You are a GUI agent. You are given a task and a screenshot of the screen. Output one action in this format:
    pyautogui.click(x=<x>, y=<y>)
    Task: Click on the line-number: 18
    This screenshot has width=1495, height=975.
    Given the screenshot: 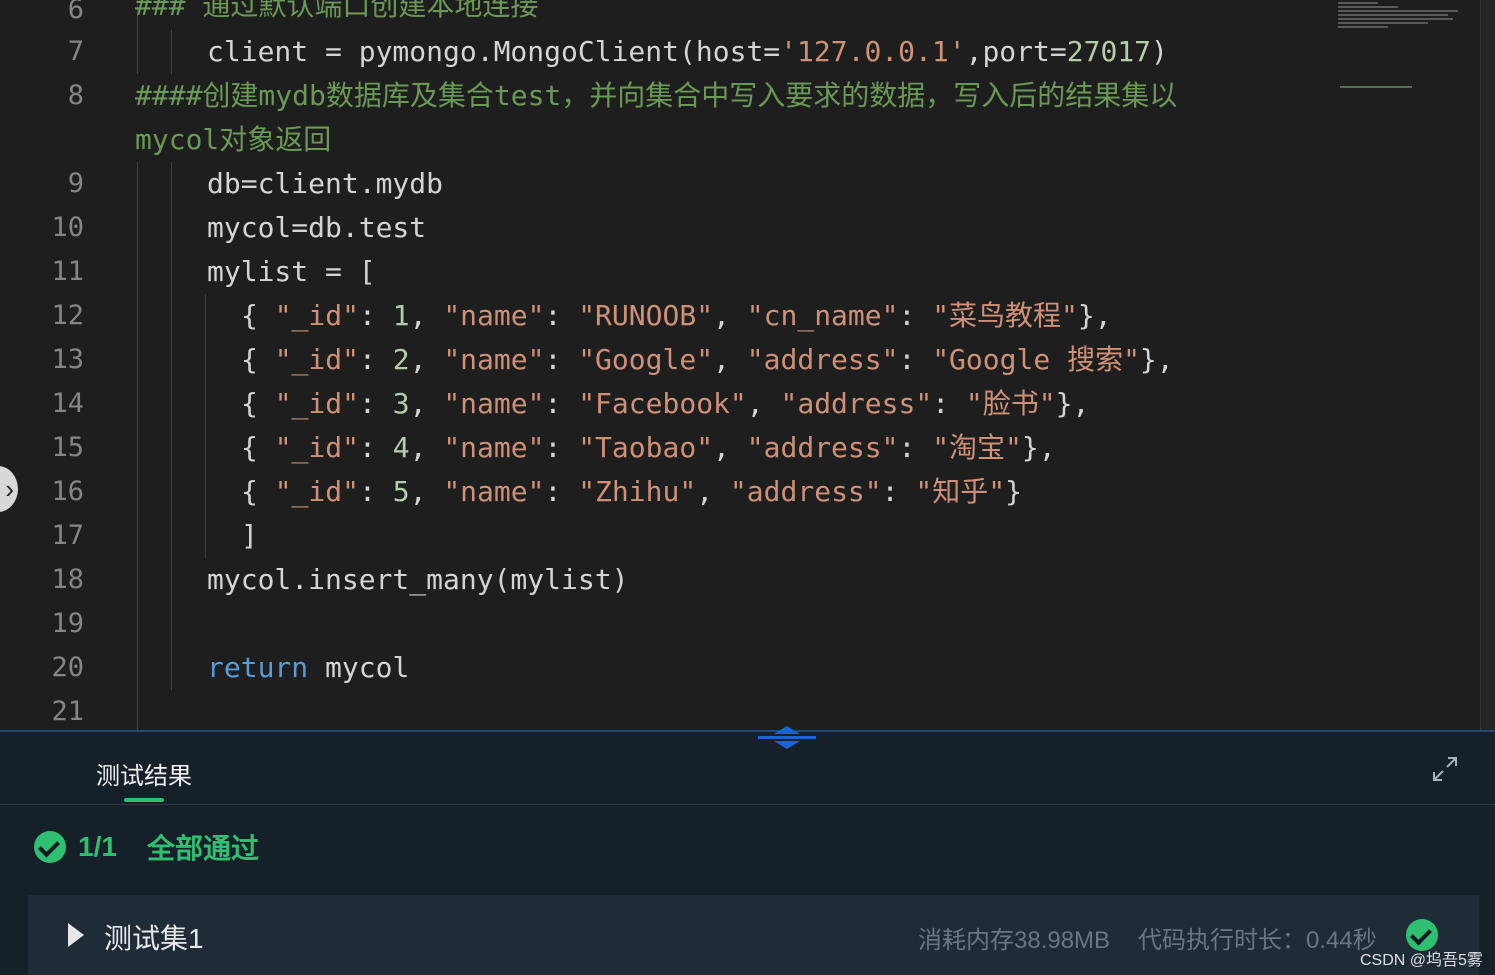 What is the action you would take?
    pyautogui.click(x=67, y=579)
    